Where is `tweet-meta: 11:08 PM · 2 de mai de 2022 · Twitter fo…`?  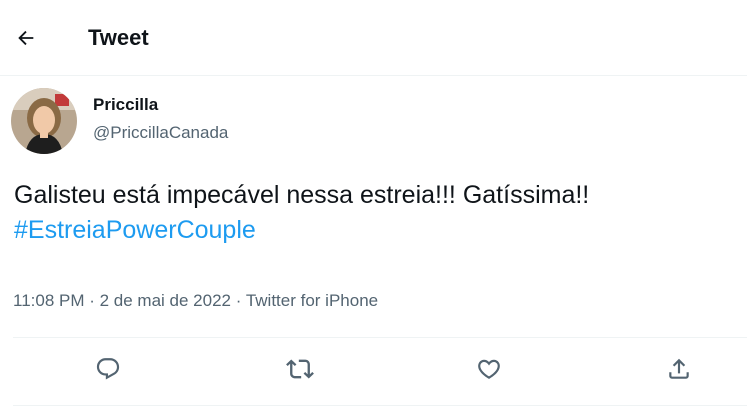
tweet-meta: 11:08 PM · 2 de mai de 2022 · Twitter fo… is located at coordinates (195, 301).